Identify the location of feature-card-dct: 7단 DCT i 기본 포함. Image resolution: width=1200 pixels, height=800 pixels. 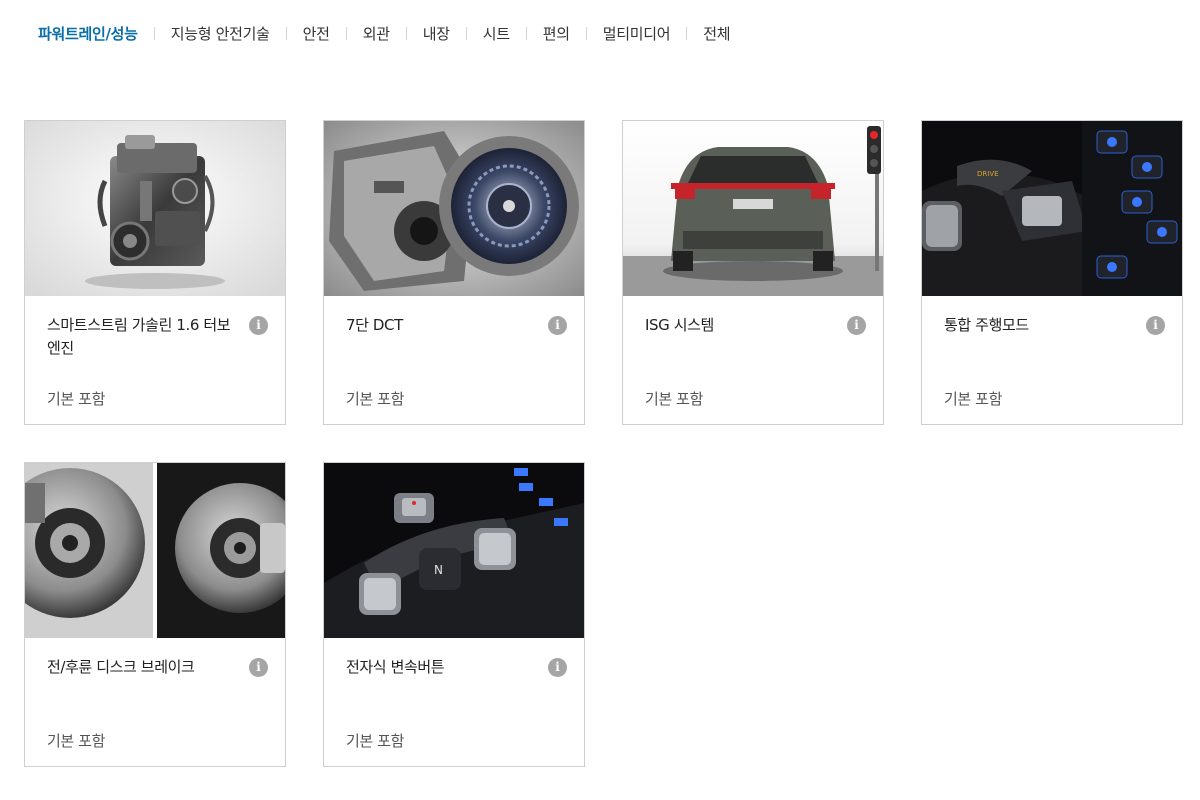
(454, 272).